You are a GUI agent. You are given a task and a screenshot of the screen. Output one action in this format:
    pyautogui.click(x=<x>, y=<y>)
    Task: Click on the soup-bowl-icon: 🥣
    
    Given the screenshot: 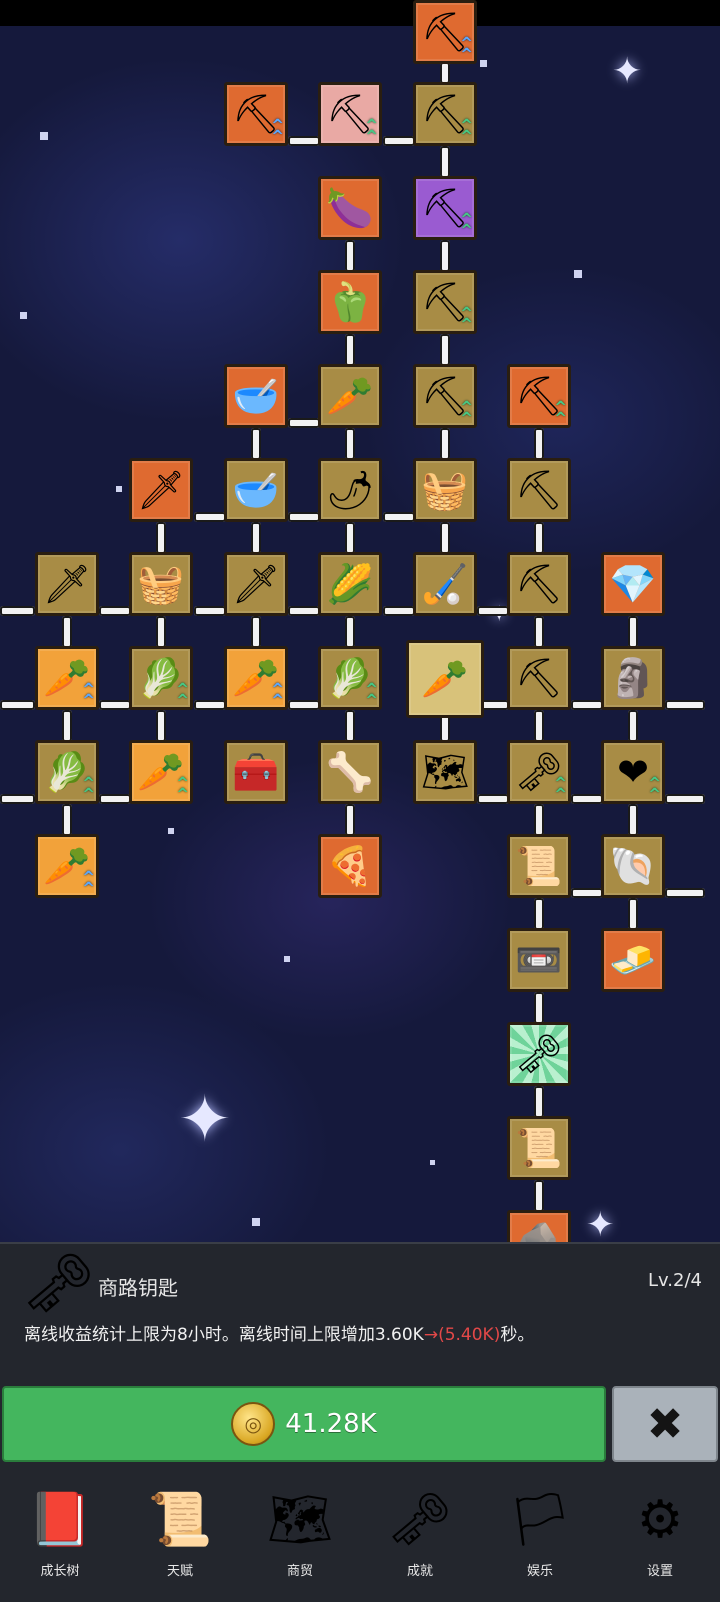 What is the action you would take?
    pyautogui.click(x=256, y=396)
    